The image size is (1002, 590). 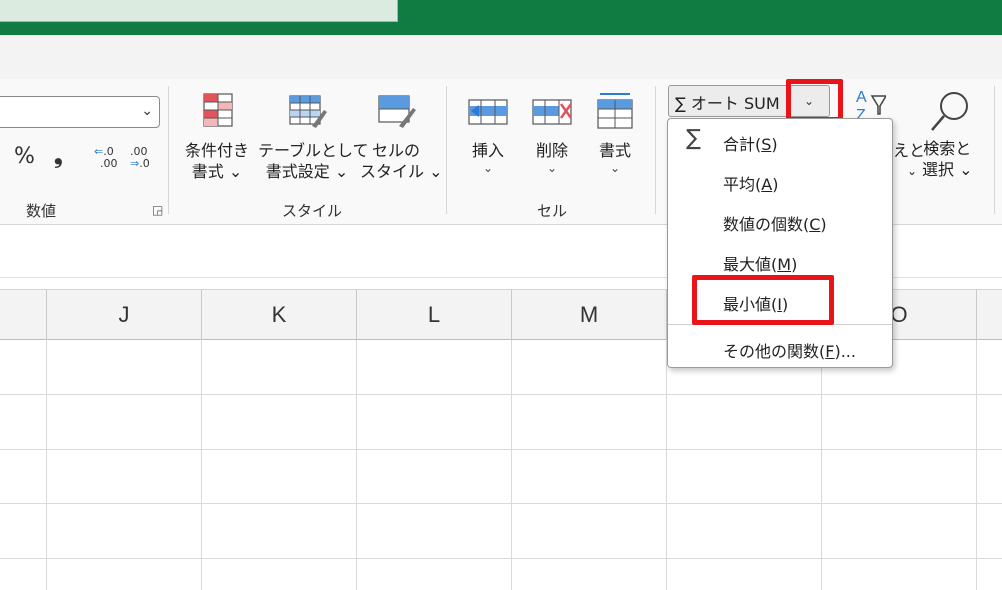 I want to click on column-header-l: L, so click(x=433, y=315).